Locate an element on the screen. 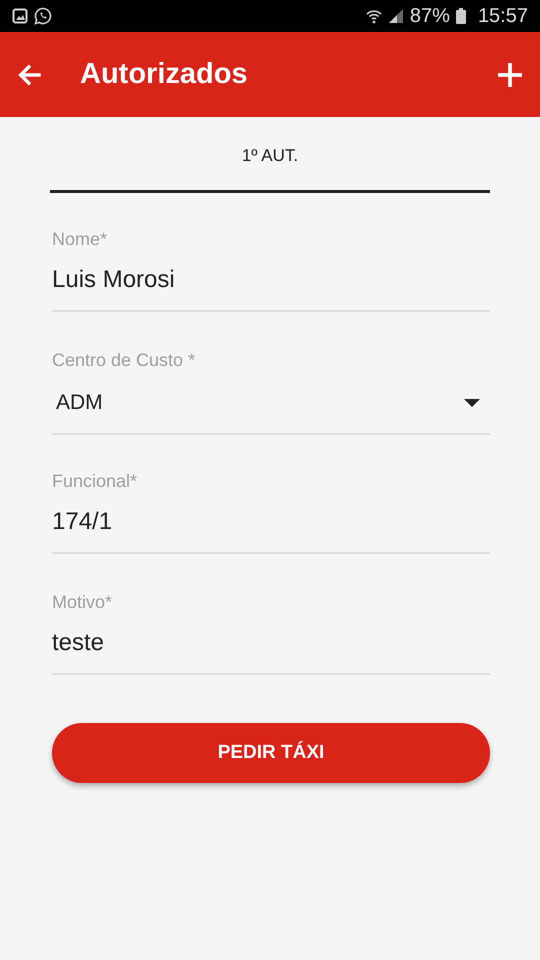 The height and width of the screenshot is (960, 540). dropdown: ADM is located at coordinates (271, 411).